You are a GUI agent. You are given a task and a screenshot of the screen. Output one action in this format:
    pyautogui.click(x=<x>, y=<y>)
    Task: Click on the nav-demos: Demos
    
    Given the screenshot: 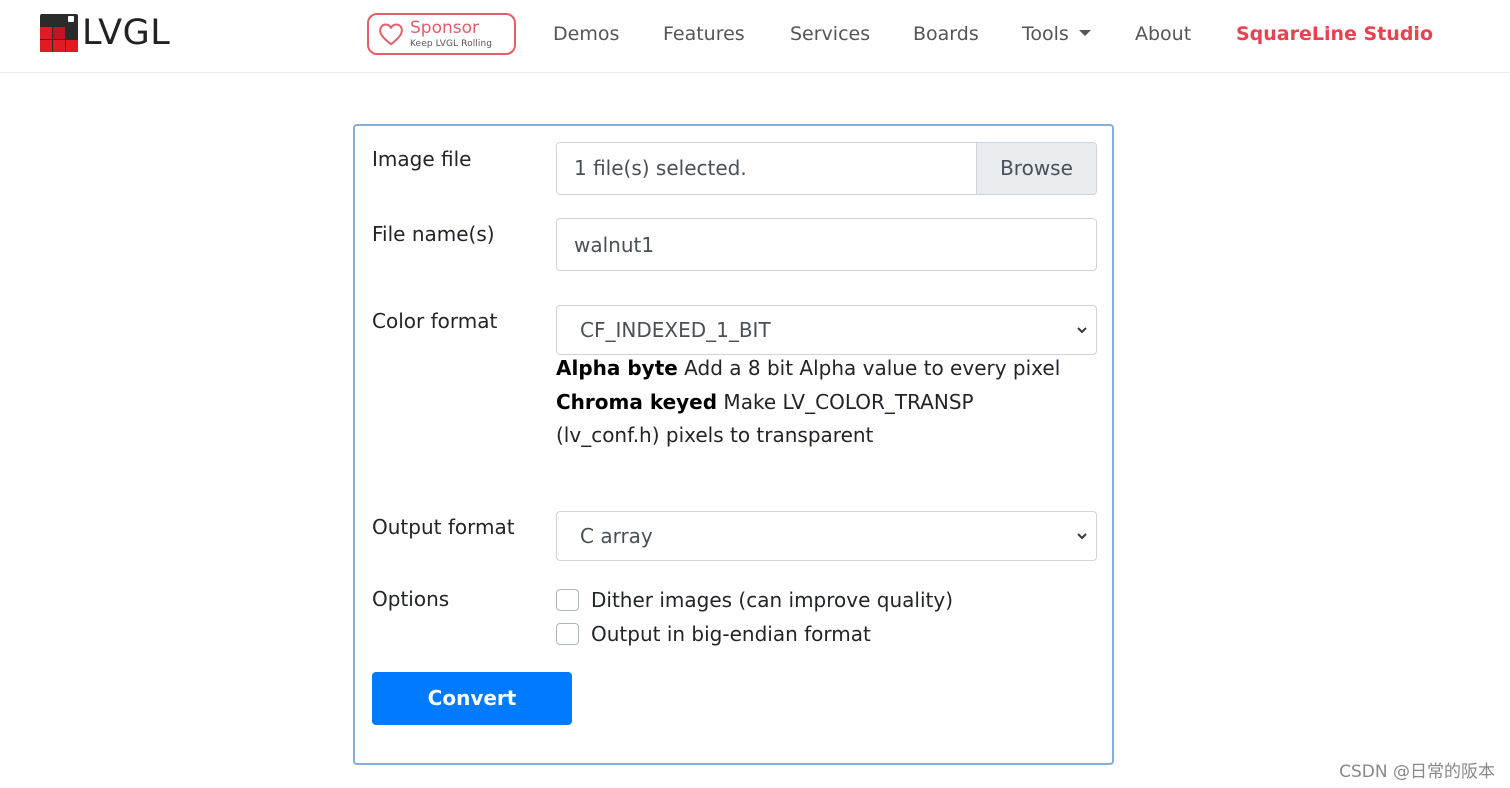 What is the action you would take?
    pyautogui.click(x=586, y=34)
    